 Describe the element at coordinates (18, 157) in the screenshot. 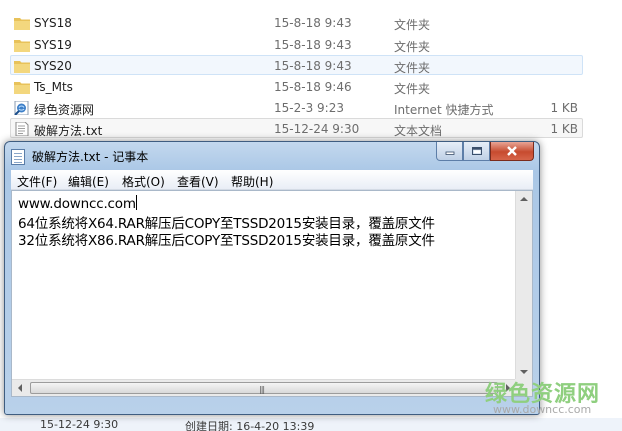

I see `notepad-app-icon` at that location.